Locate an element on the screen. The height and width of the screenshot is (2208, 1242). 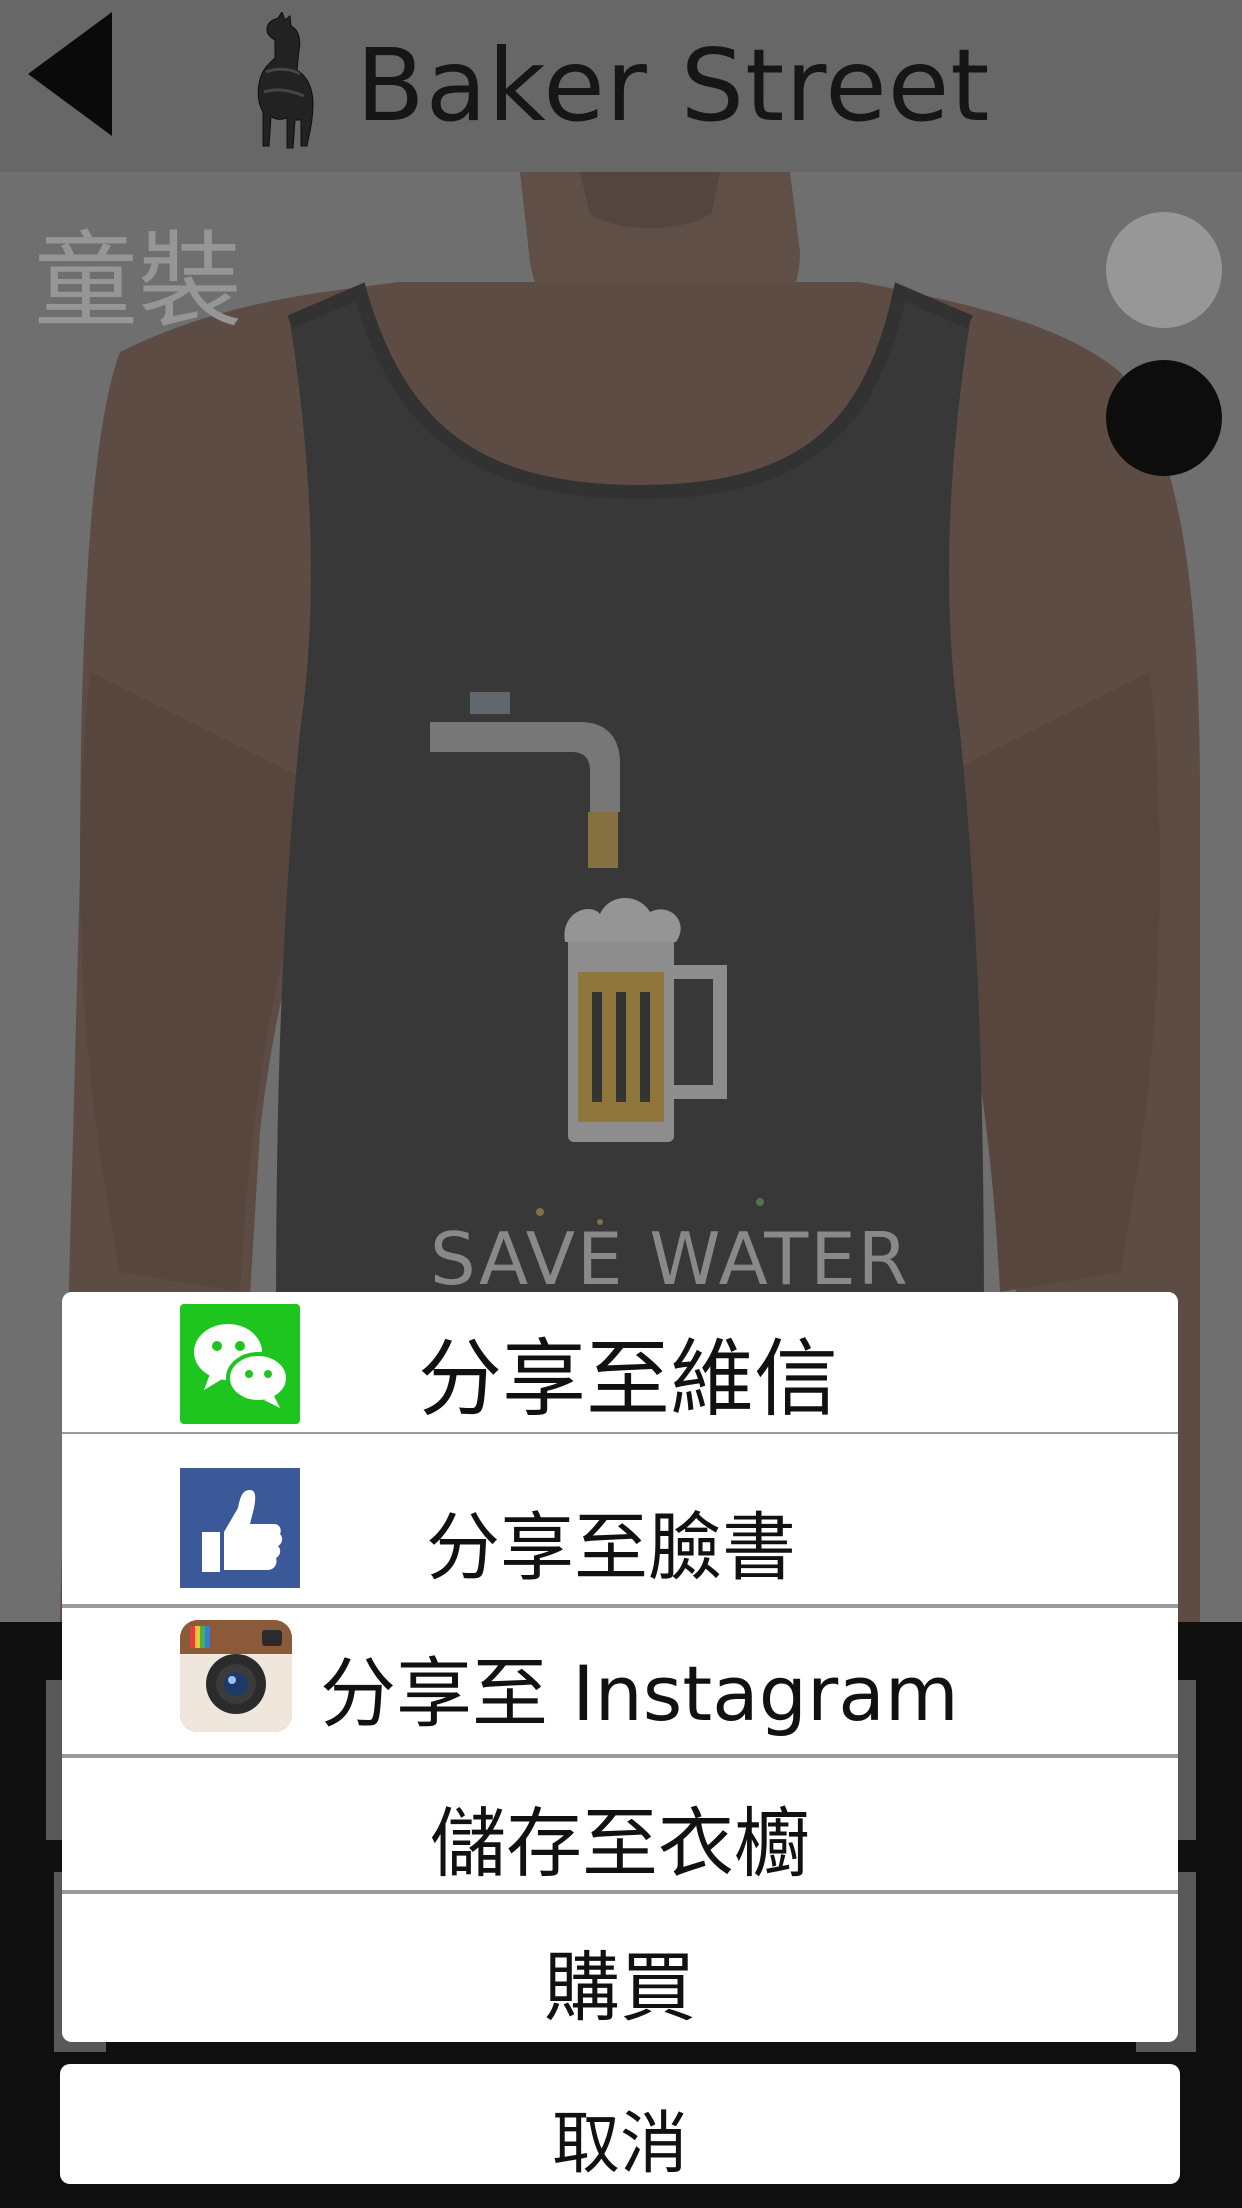
top-bar: Baker Street is located at coordinates (621, 86).